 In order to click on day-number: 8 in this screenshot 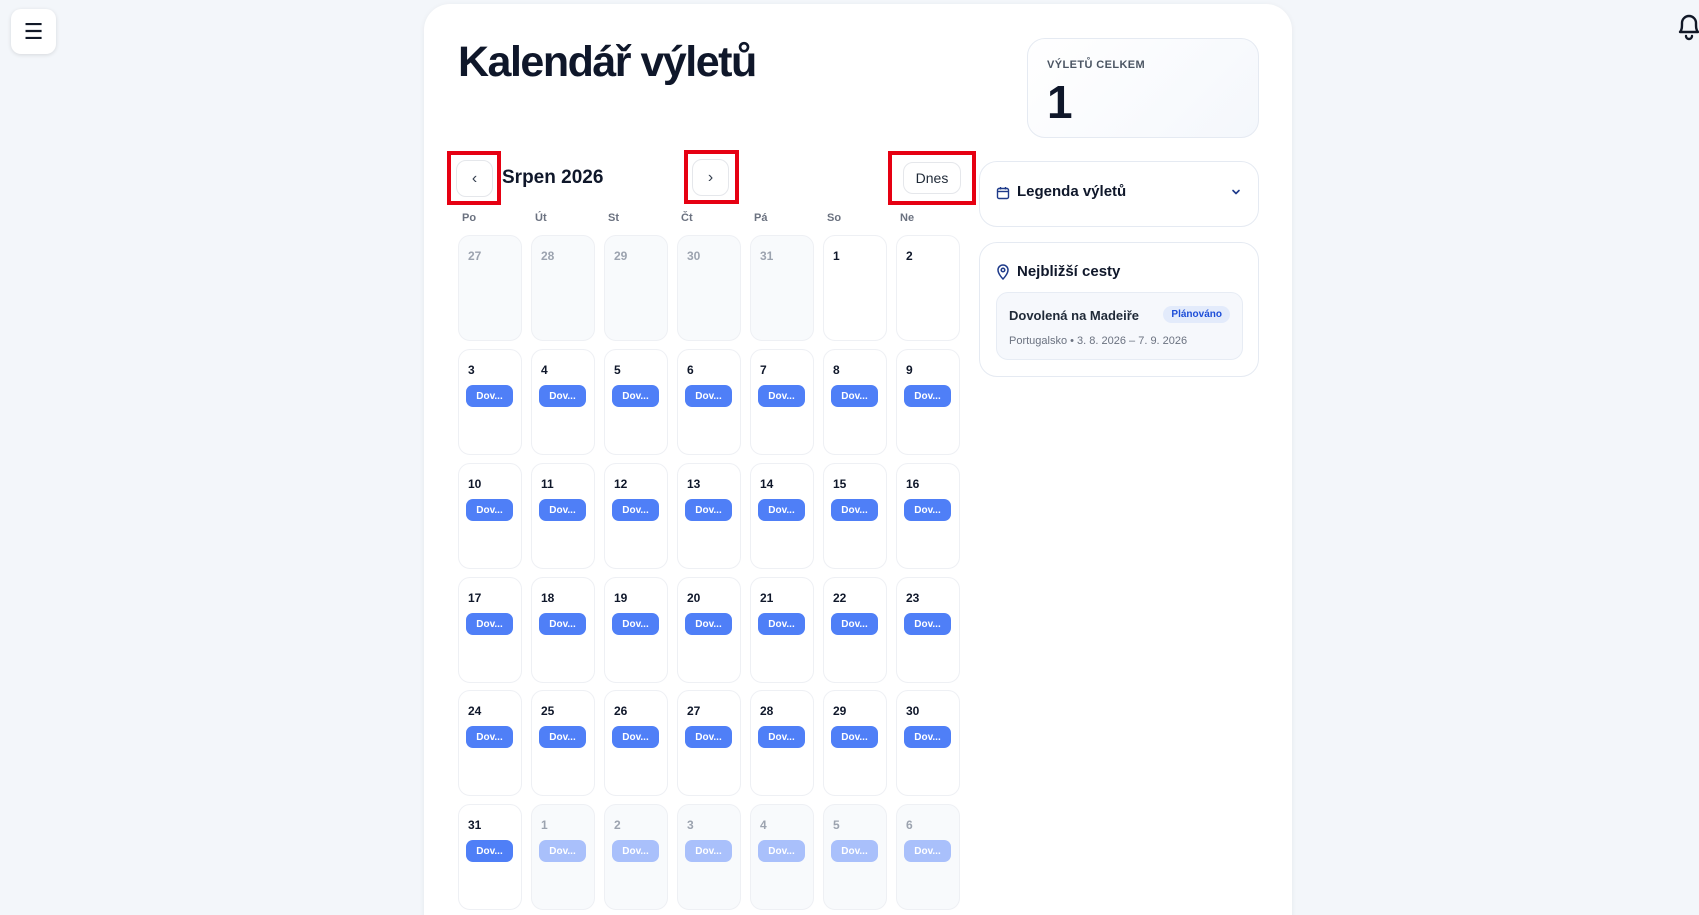, I will do `click(836, 370)`.